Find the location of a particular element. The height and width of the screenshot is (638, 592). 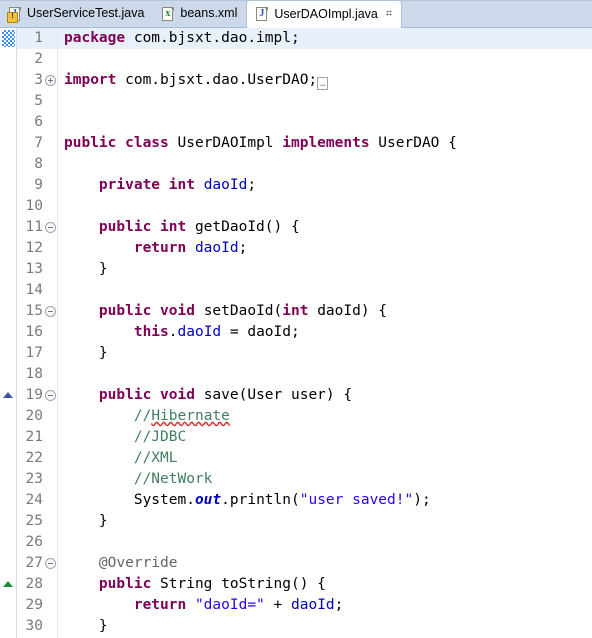

code-line-23: 23 //NetWork is located at coordinates (296, 479).